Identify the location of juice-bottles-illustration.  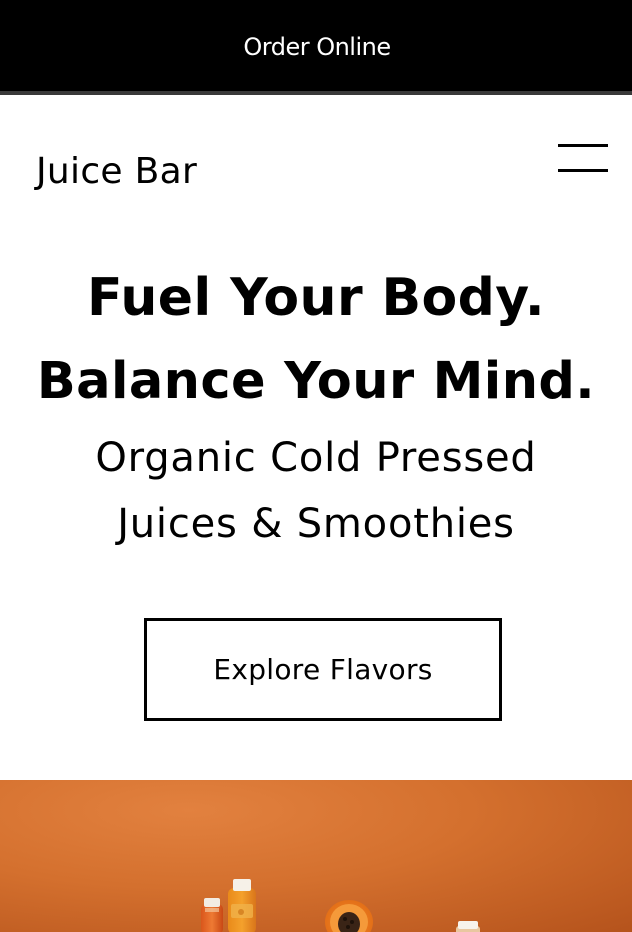
(340, 905).